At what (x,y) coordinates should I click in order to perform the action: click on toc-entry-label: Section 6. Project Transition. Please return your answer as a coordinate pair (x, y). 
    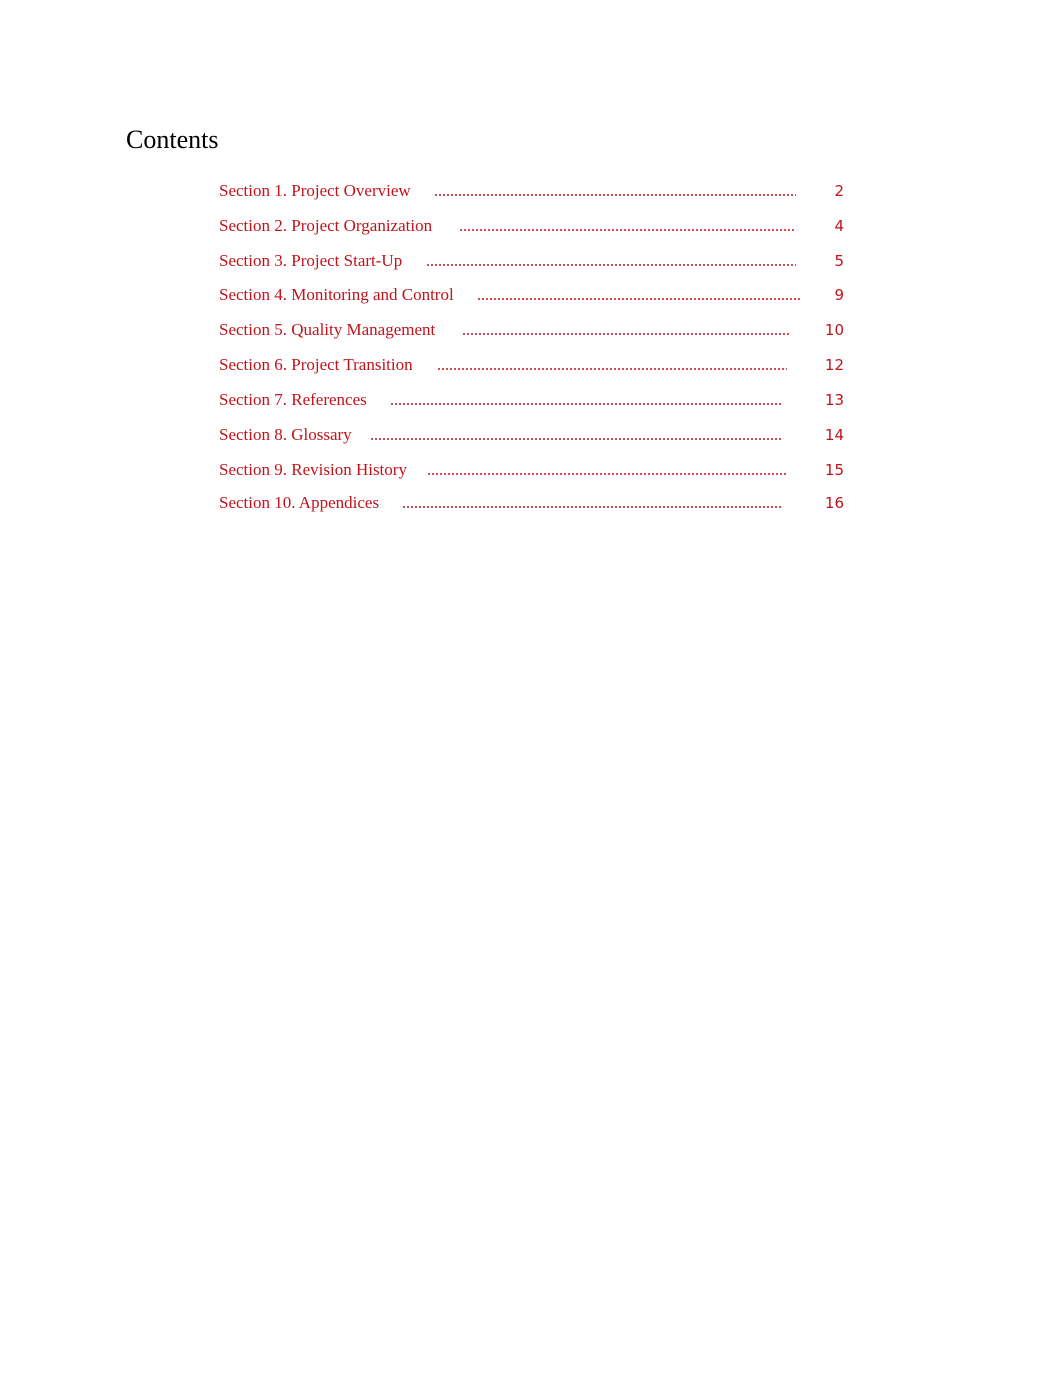
    Looking at the image, I should click on (316, 364).